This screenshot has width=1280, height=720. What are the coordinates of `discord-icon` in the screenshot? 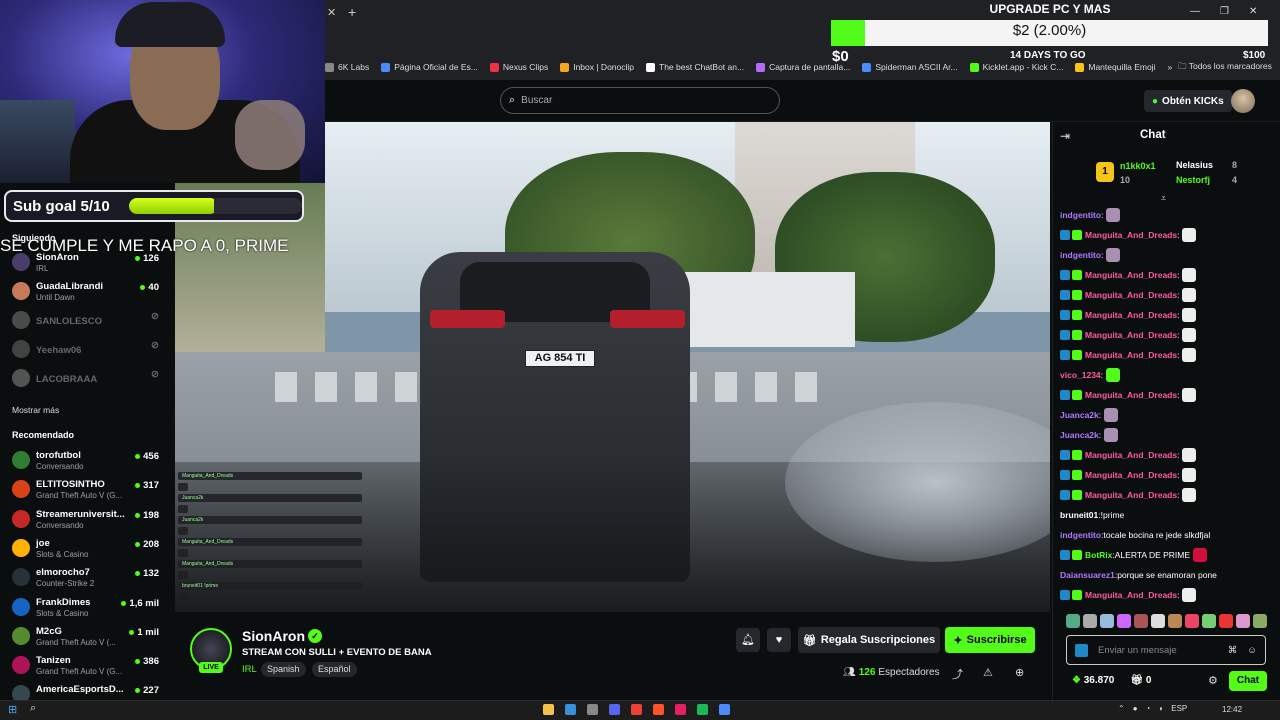 It's located at (614, 709).